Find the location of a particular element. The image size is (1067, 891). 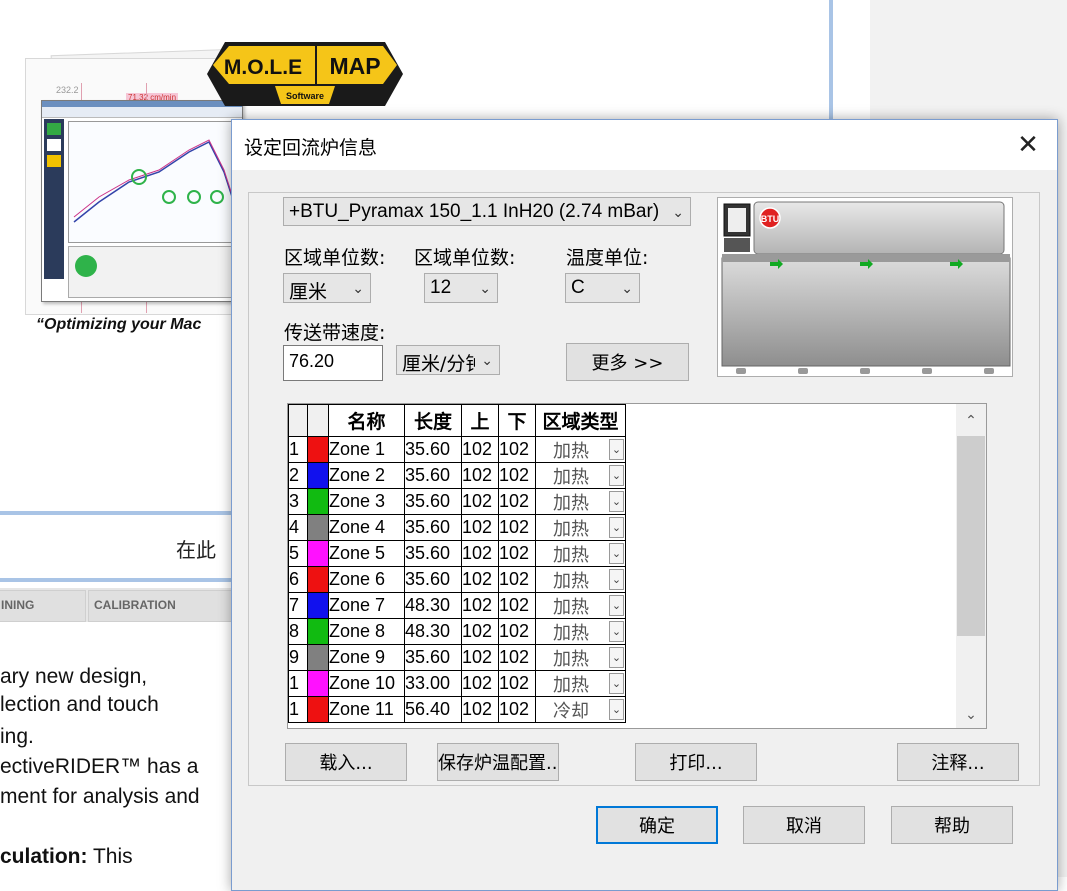

speed-unit-select: 厘米/分钟 ⌄ is located at coordinates (448, 360).